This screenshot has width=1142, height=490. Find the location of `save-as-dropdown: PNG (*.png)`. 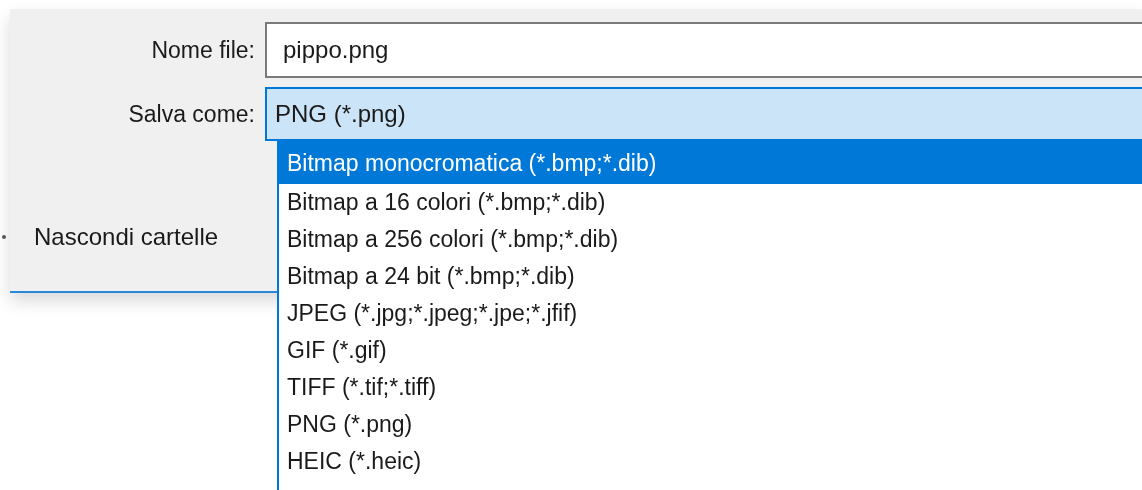

save-as-dropdown: PNG (*.png) is located at coordinates (703, 114).